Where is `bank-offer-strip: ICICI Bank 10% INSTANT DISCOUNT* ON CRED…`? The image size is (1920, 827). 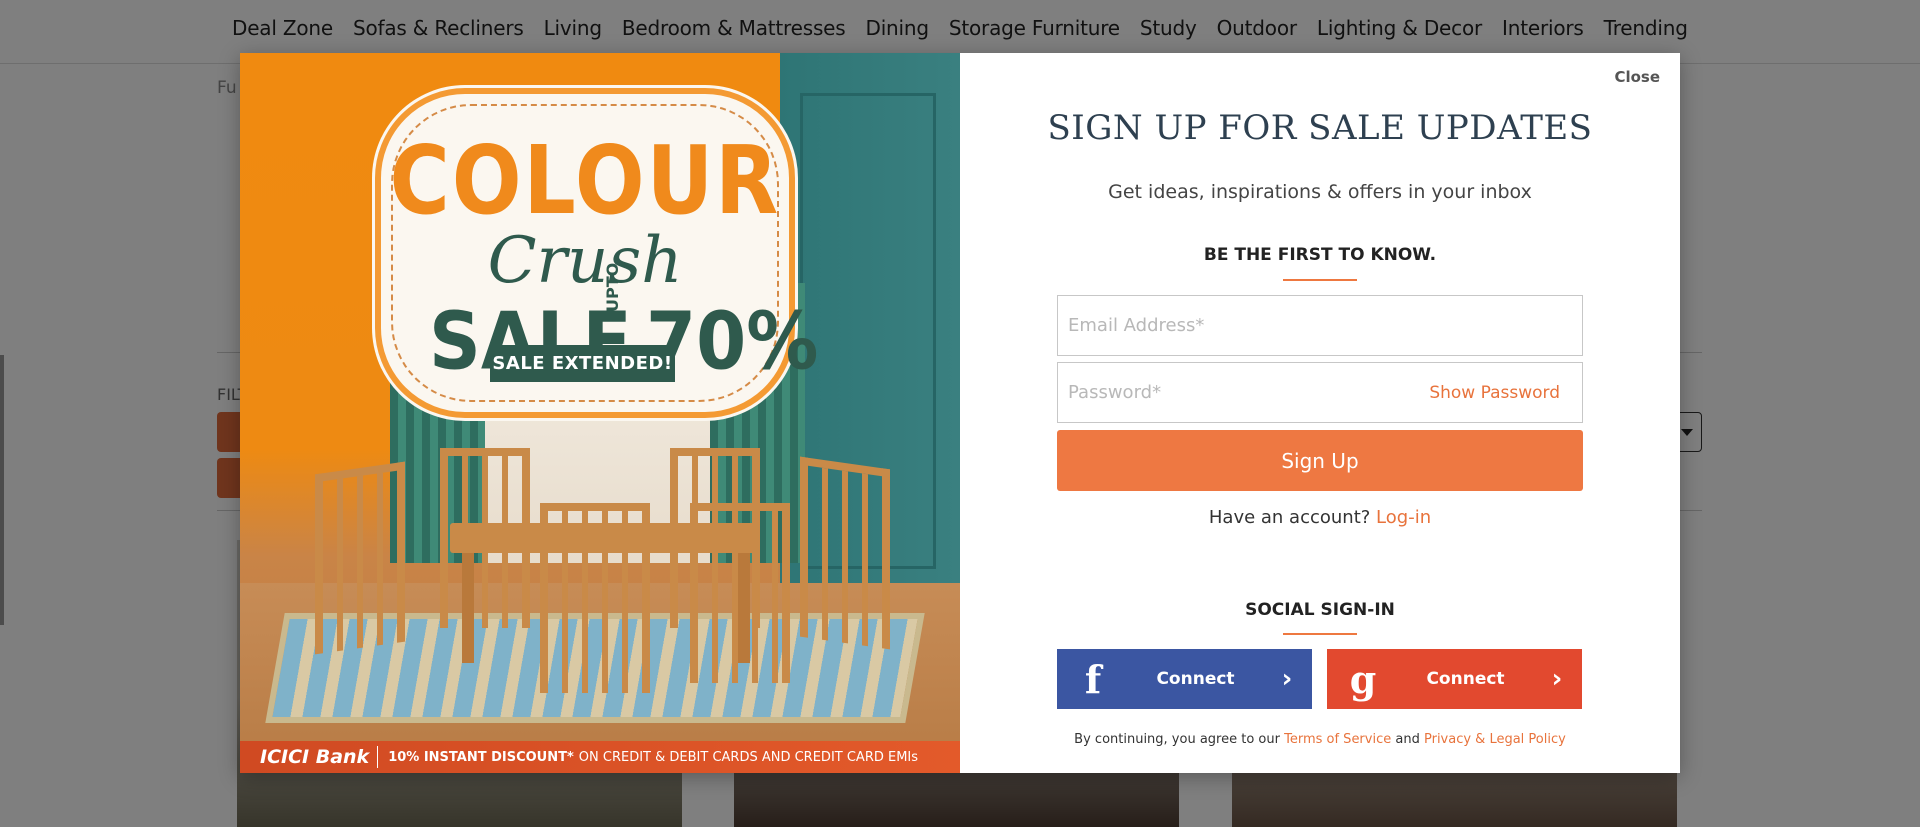 bank-offer-strip: ICICI Bank 10% INSTANT DISCOUNT* ON CRED… is located at coordinates (600, 757).